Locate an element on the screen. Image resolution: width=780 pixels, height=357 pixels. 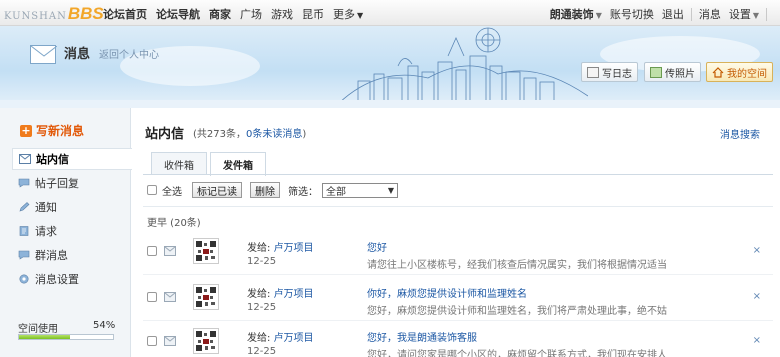
divider is located at coordinates (691, 14).